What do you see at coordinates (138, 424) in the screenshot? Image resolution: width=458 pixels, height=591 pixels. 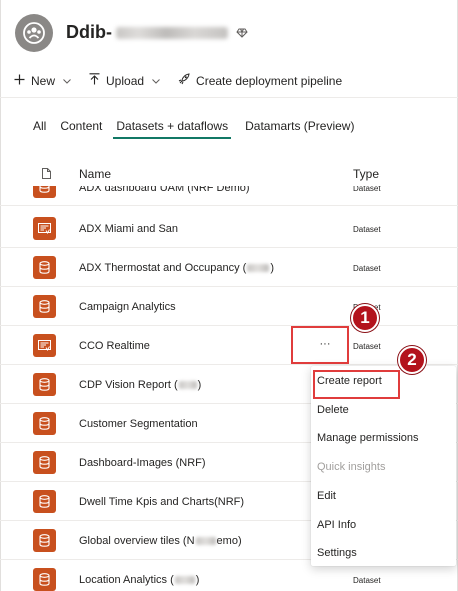 I see `dataset-name: Customer Segmentation` at bounding box center [138, 424].